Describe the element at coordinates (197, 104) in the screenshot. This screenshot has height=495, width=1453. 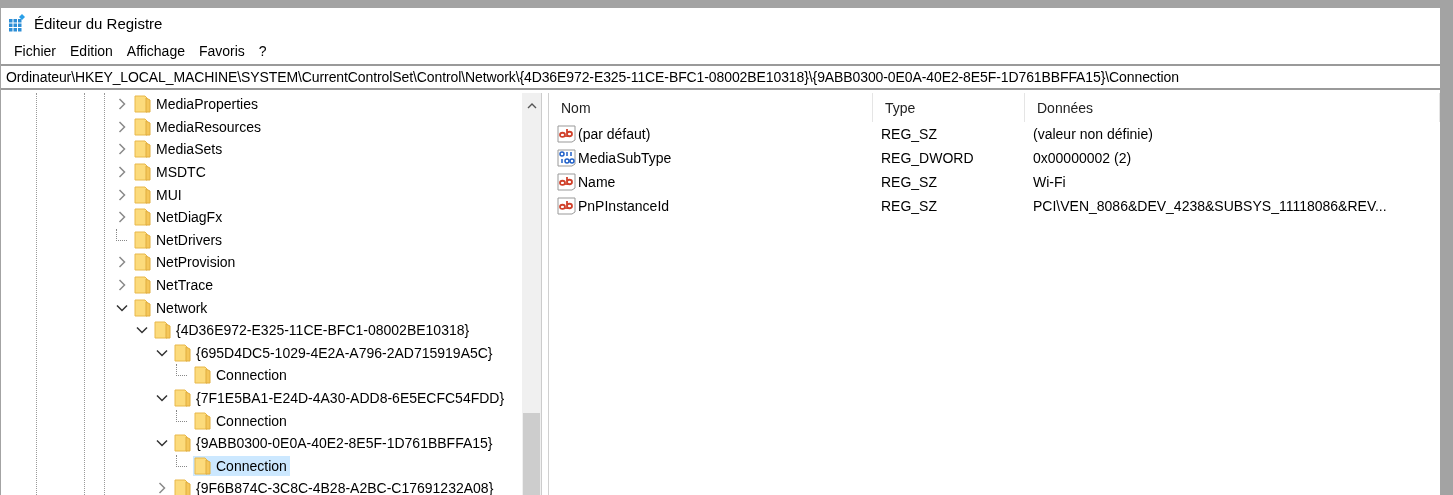
I see `tree-item: MediaProperties` at that location.